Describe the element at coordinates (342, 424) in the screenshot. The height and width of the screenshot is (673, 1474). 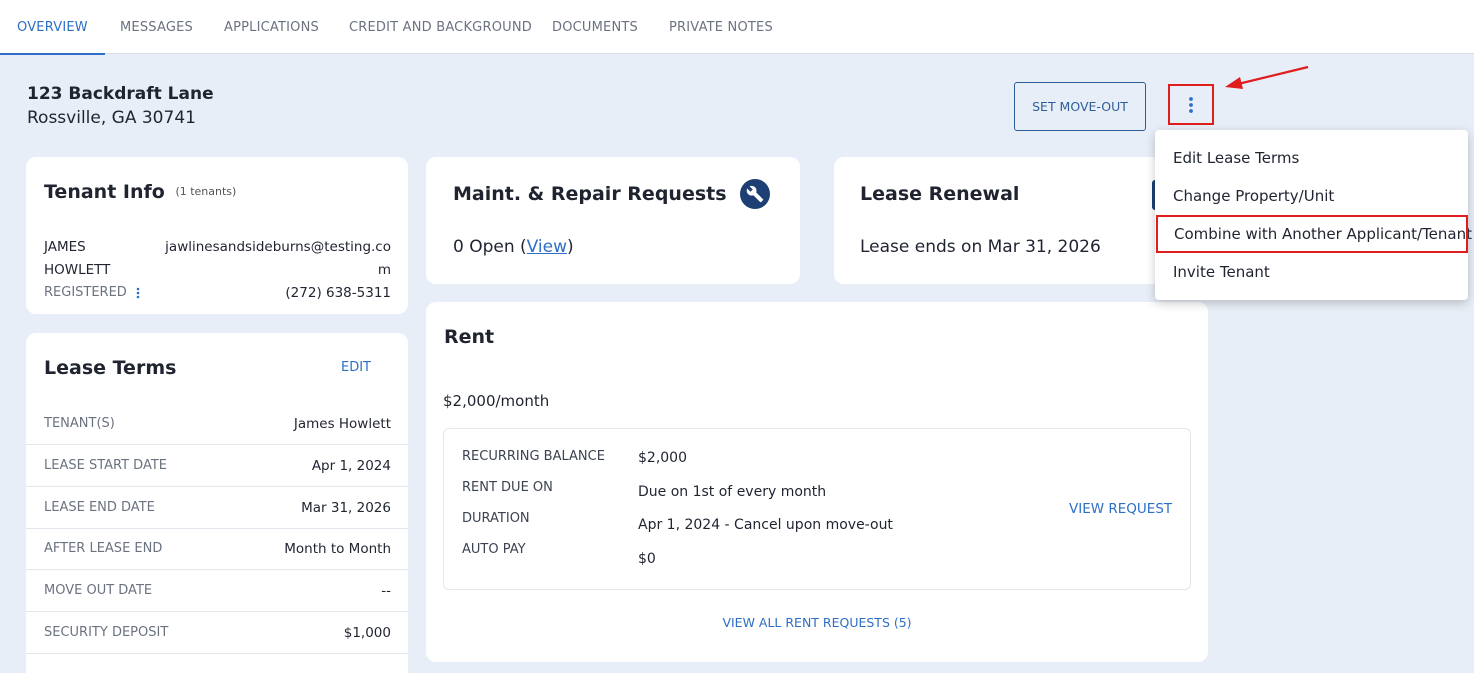
I see `lease-row-value: James Howlett` at that location.